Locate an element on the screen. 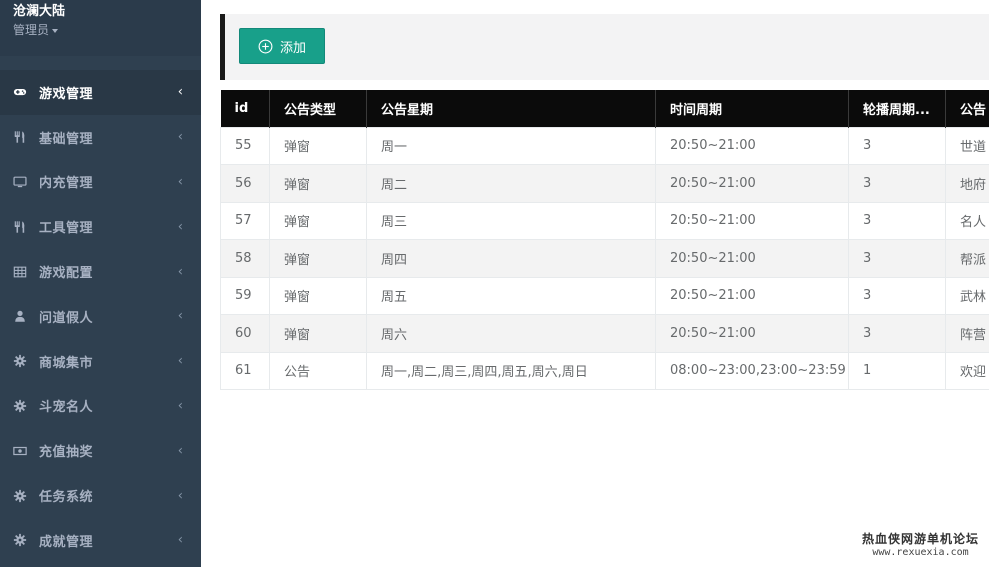 This screenshot has width=989, height=567. table-cell: 周四 is located at coordinates (511, 258).